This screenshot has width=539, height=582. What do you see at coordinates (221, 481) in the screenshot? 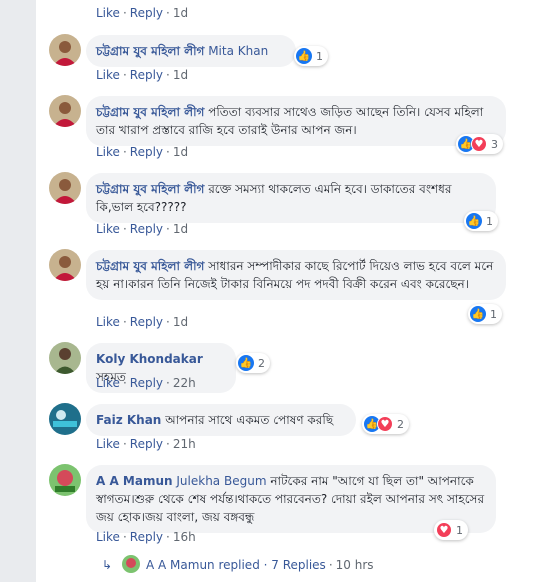
I see `tagged-user: Julekha Begum` at bounding box center [221, 481].